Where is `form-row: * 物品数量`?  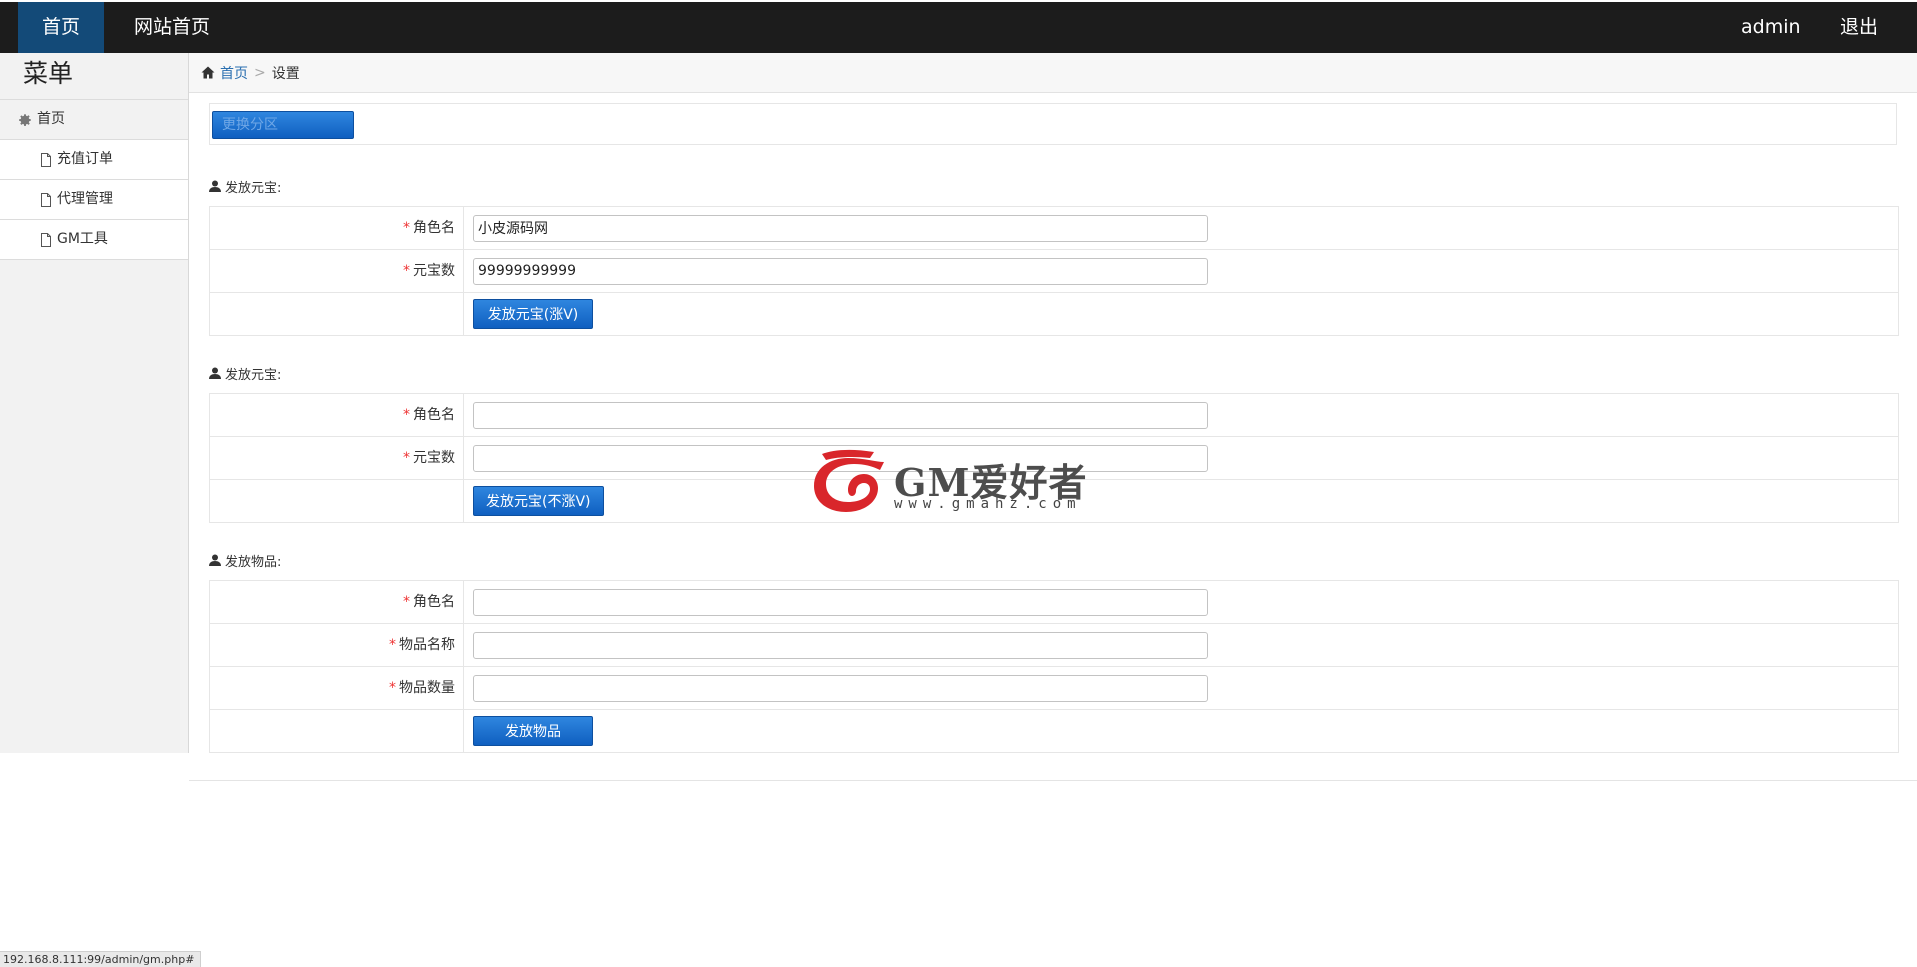 form-row: * 物品数量 is located at coordinates (1054, 688).